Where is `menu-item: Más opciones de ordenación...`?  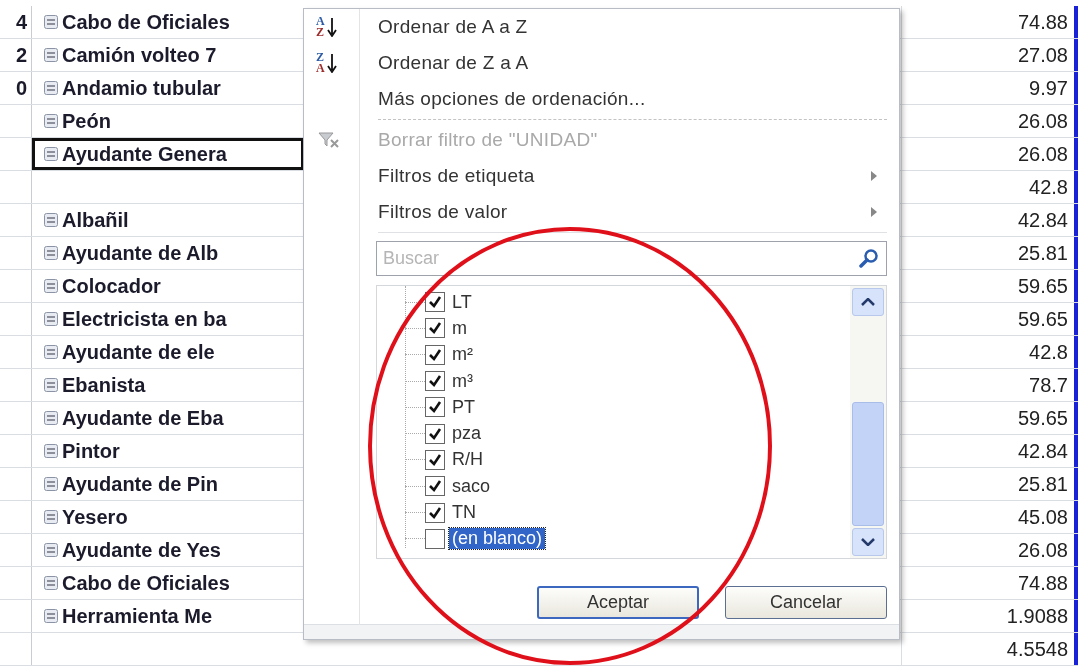
menu-item: Más opciones de ordenación... is located at coordinates (595, 99).